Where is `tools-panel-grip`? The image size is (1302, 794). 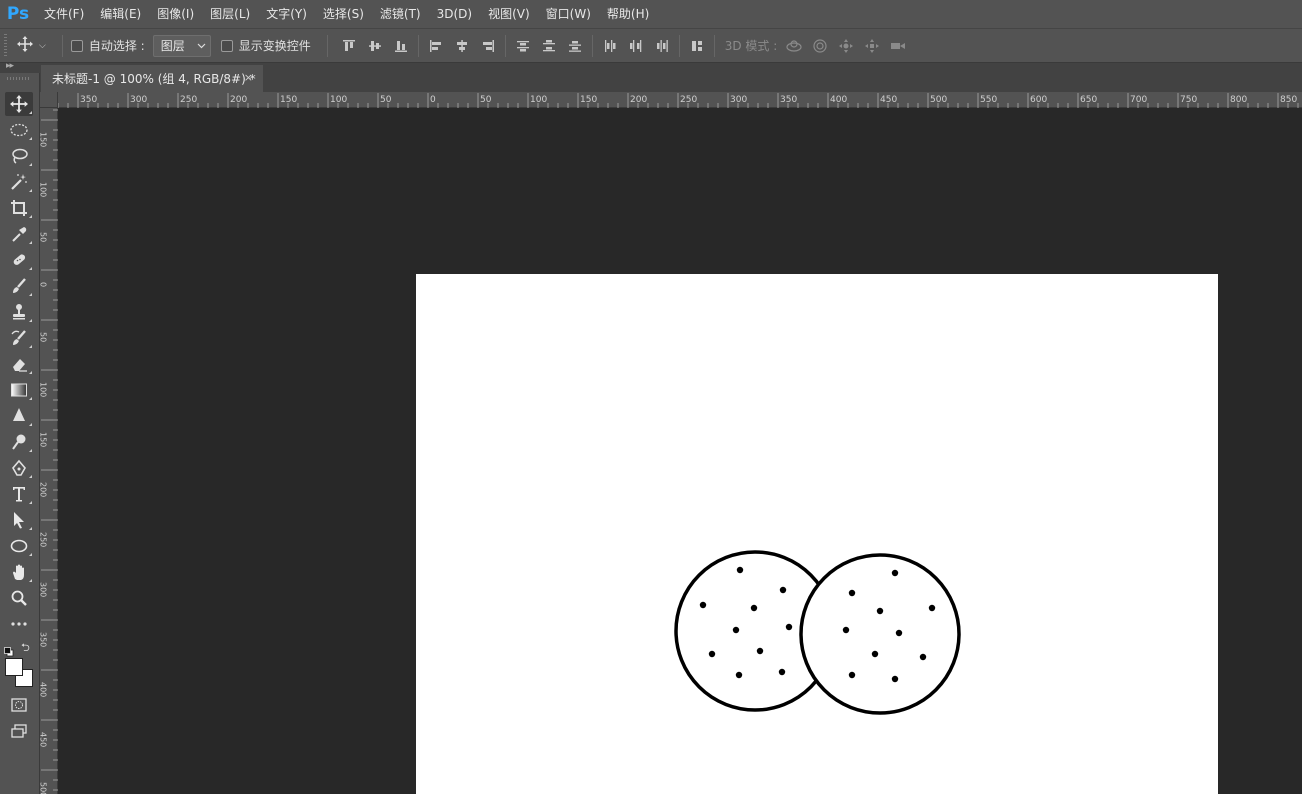
tools-panel-grip is located at coordinates (19, 78).